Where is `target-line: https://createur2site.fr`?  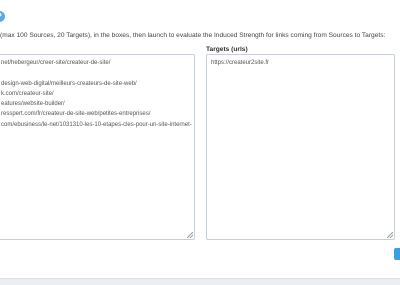 target-line: https://createur2site.fr is located at coordinates (240, 63).